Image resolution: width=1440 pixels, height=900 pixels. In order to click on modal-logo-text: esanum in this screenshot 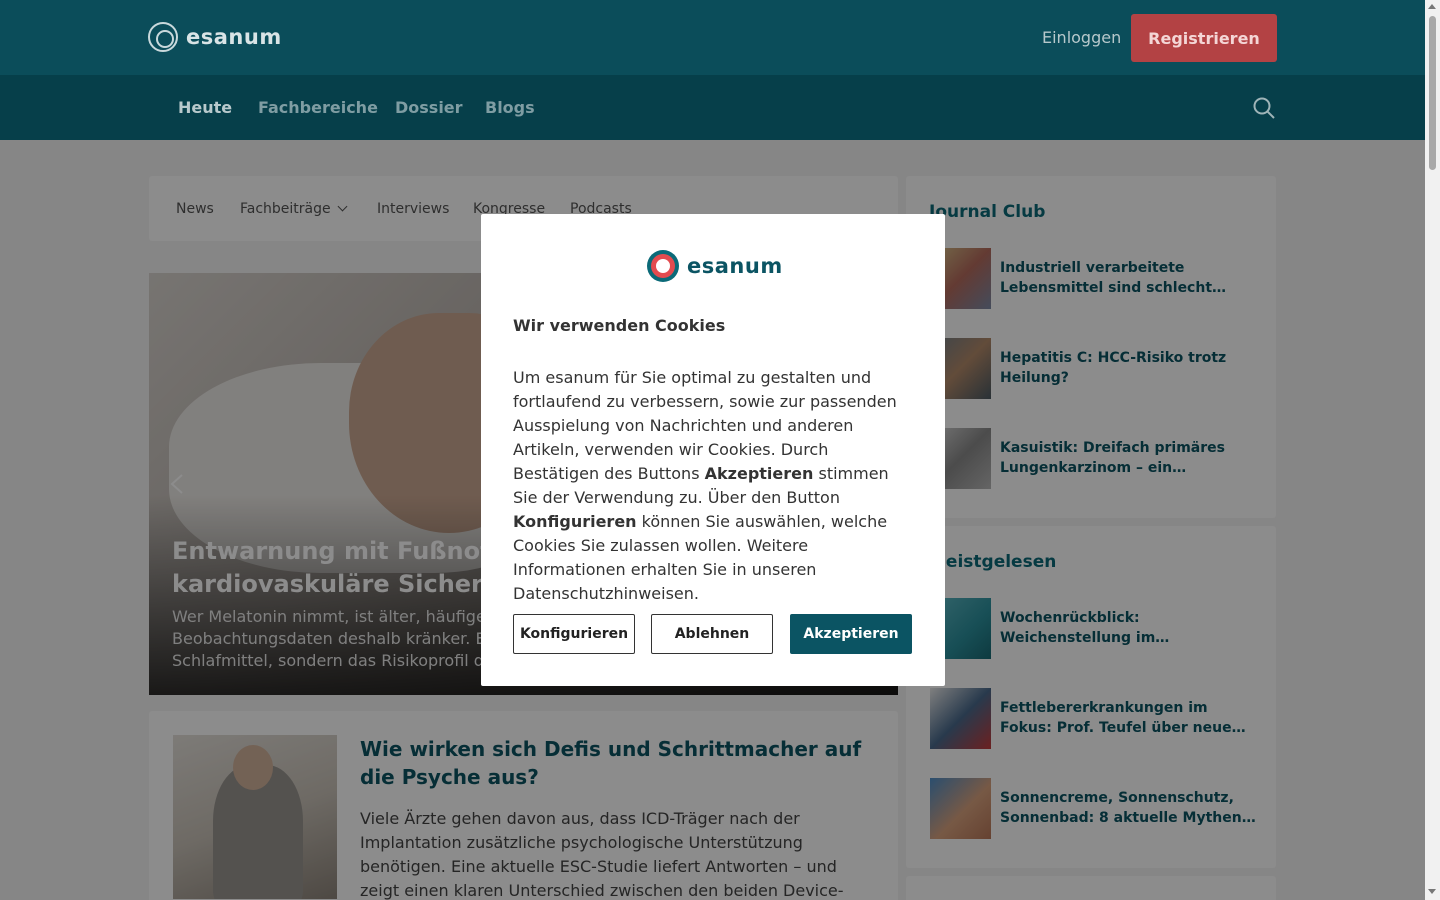, I will do `click(735, 266)`.